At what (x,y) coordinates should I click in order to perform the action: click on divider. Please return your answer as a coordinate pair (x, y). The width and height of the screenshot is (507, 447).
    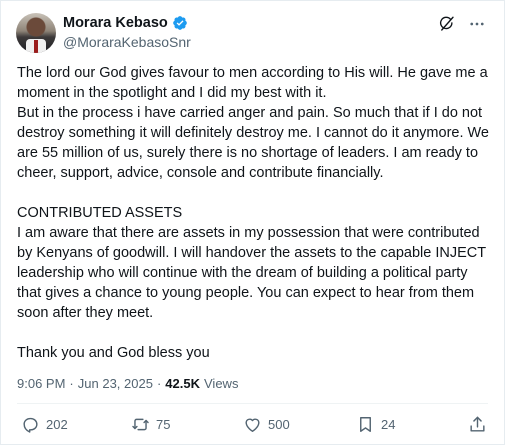
    Looking at the image, I should click on (252, 403).